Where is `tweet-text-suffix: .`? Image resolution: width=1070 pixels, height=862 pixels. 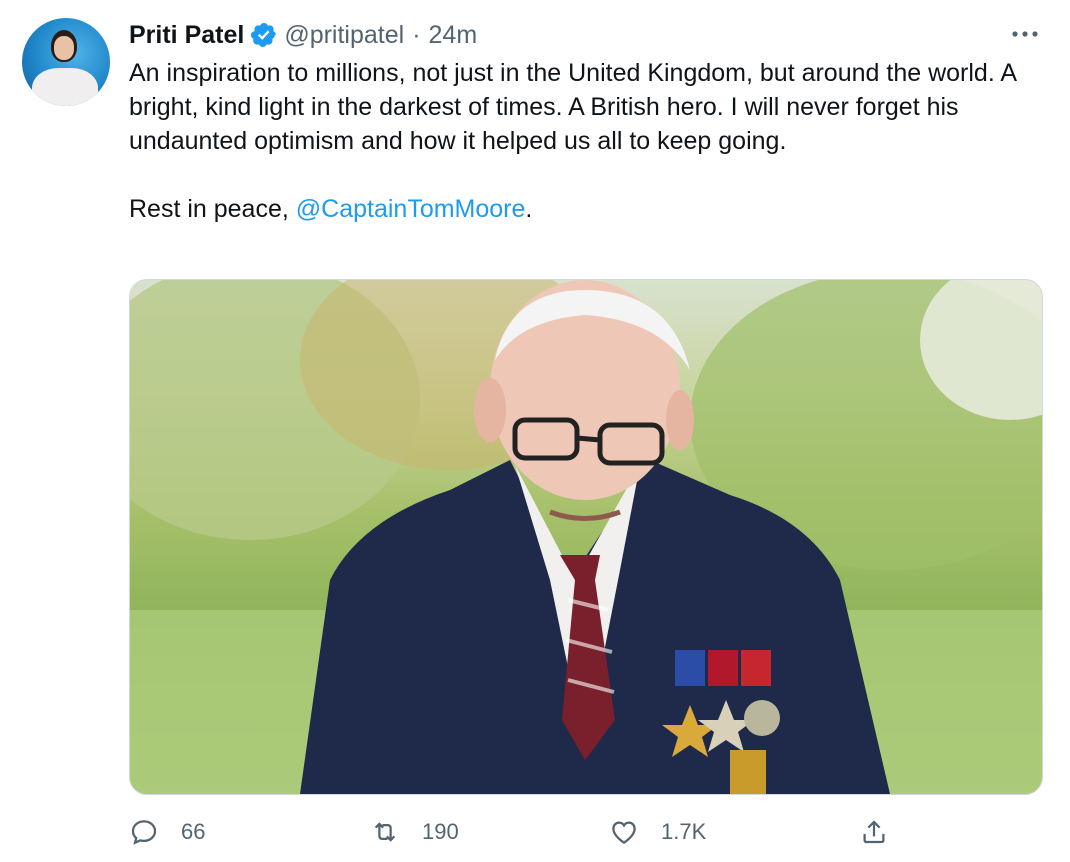 tweet-text-suffix: . is located at coordinates (529, 209).